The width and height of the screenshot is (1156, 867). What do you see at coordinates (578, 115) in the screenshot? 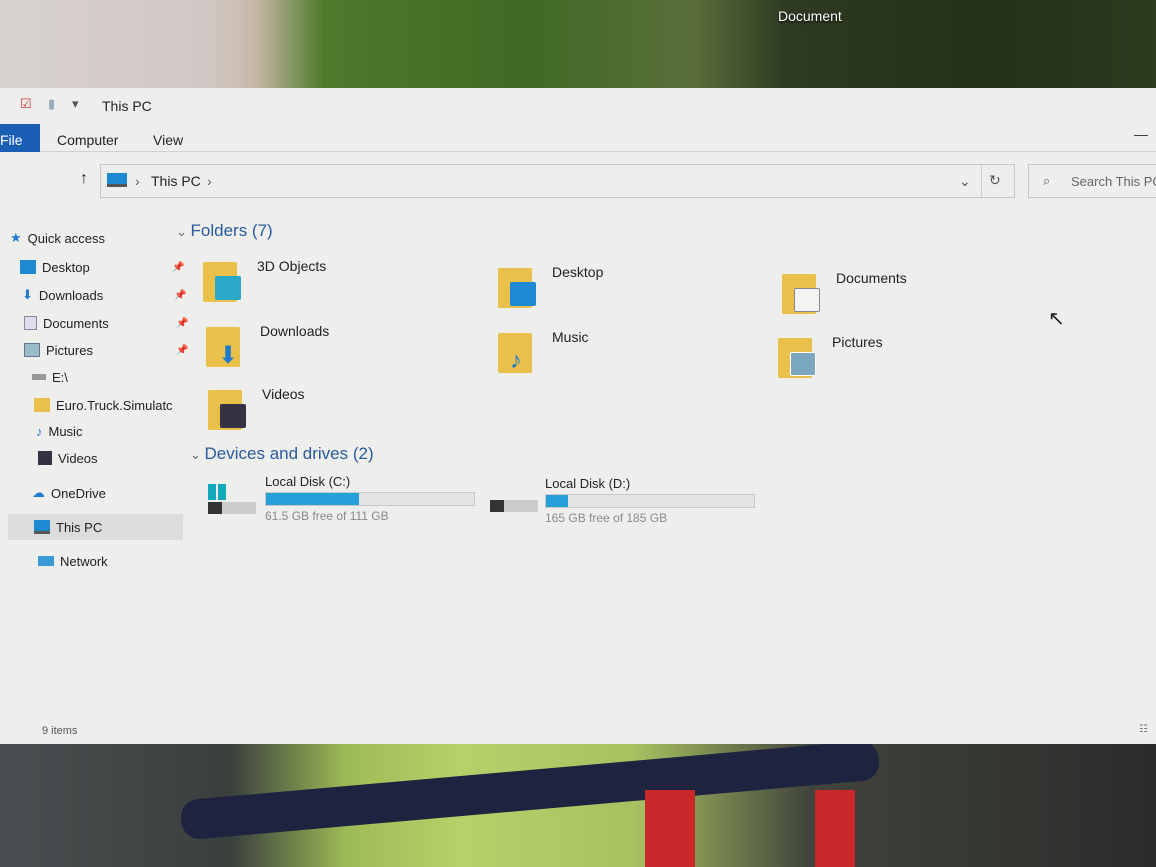
I see `title-bar: ☑ ▮ ▾ This PC —` at bounding box center [578, 115].